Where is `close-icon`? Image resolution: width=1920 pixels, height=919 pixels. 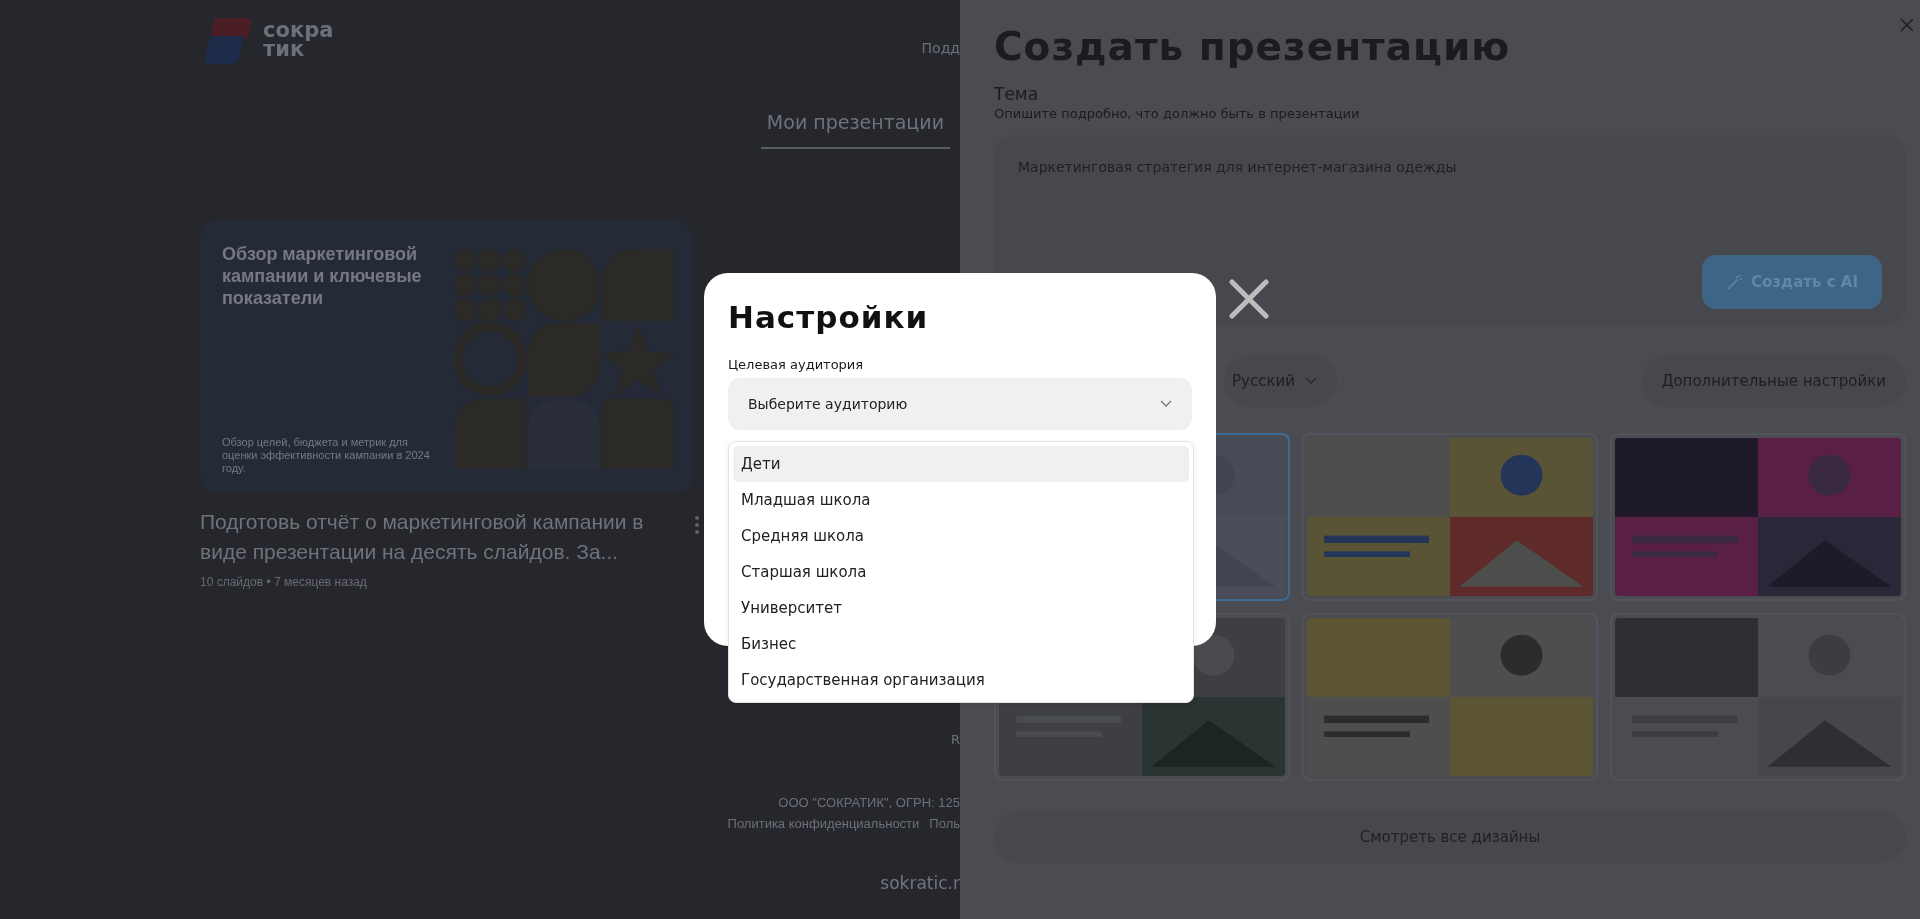
close-icon is located at coordinates (1249, 299).